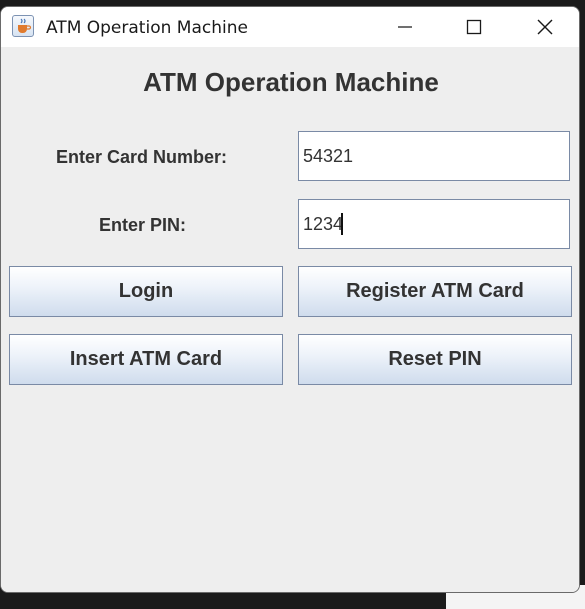  I want to click on page-title: ATM Operation Machine, so click(291, 82).